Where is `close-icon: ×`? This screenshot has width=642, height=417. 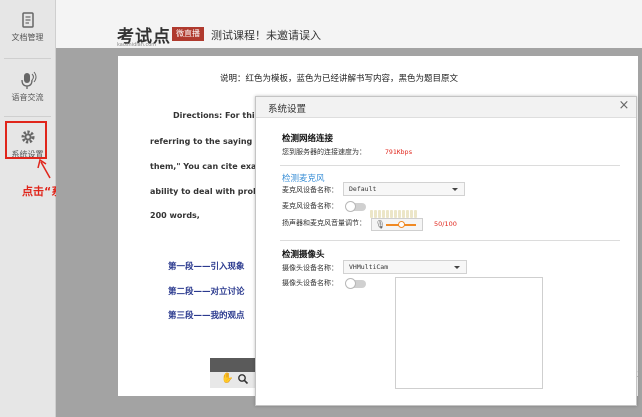 close-icon: × is located at coordinates (624, 106).